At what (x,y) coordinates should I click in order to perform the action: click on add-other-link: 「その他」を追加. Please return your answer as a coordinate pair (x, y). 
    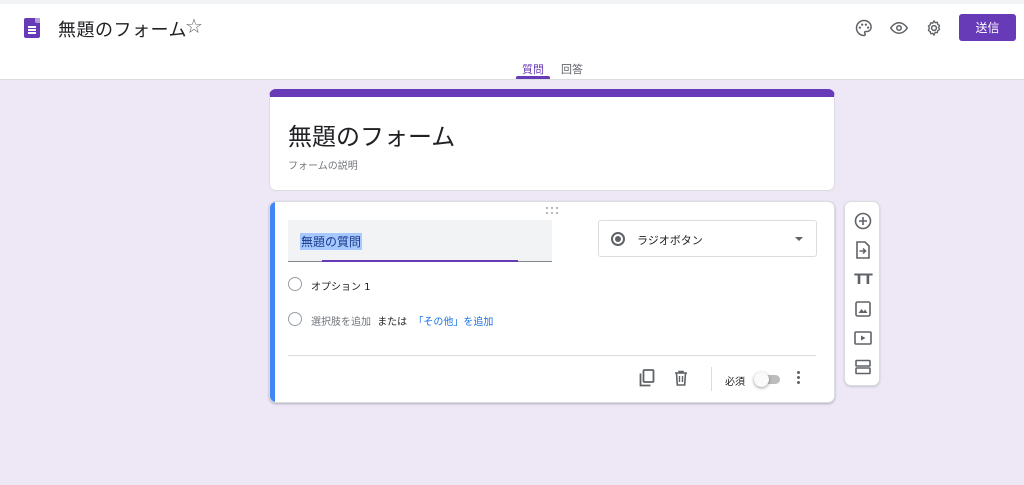
    Looking at the image, I should click on (453, 322).